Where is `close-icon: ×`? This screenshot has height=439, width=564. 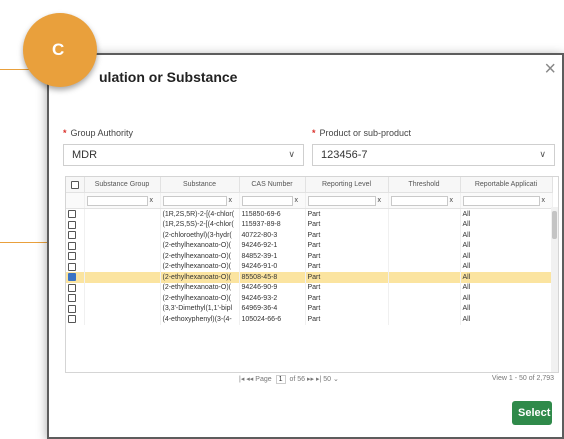 close-icon: × is located at coordinates (550, 69).